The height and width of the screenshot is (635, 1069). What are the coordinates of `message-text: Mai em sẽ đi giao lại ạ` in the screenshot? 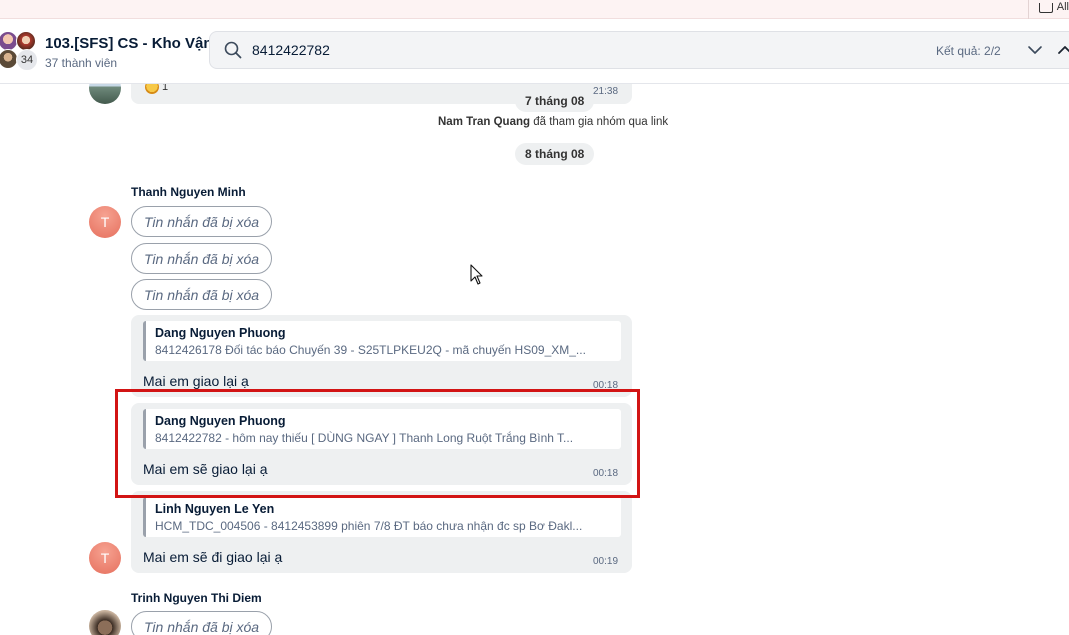 It's located at (213, 557).